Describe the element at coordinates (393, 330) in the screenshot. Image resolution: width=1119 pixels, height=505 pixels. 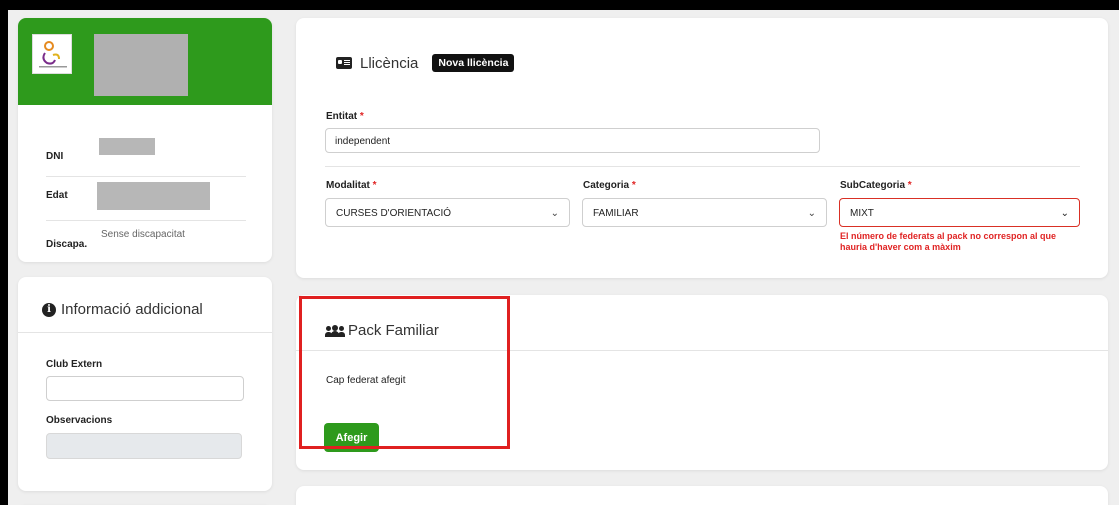
I see `pack-title-text: Pack Familiar` at that location.